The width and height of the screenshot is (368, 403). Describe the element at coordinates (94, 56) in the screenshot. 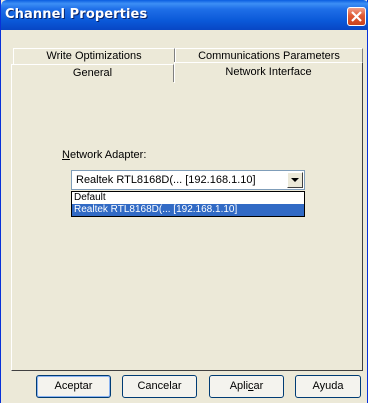

I see `tab-write-optimizations: Write Optimizations` at that location.